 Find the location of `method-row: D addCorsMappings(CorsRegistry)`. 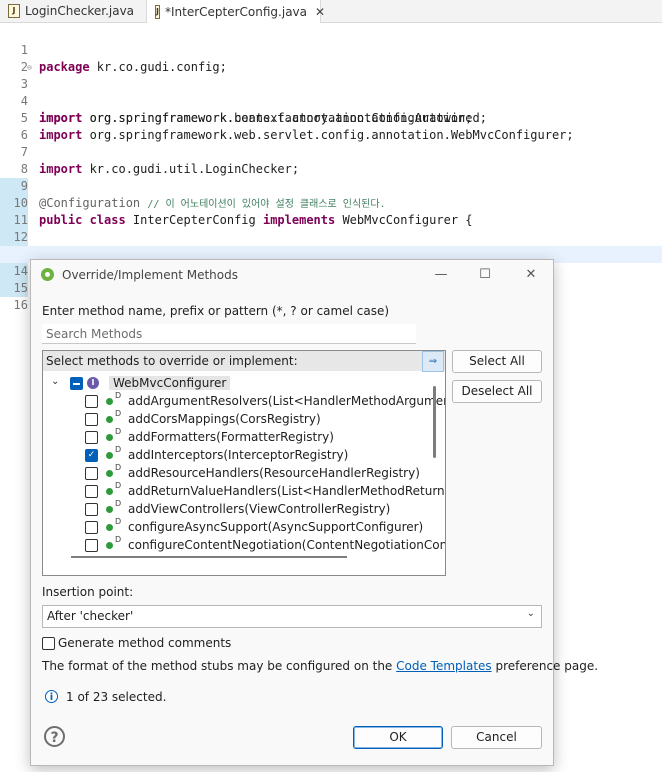

method-row: D addCorsMappings(CorsRegistry) is located at coordinates (243, 418).